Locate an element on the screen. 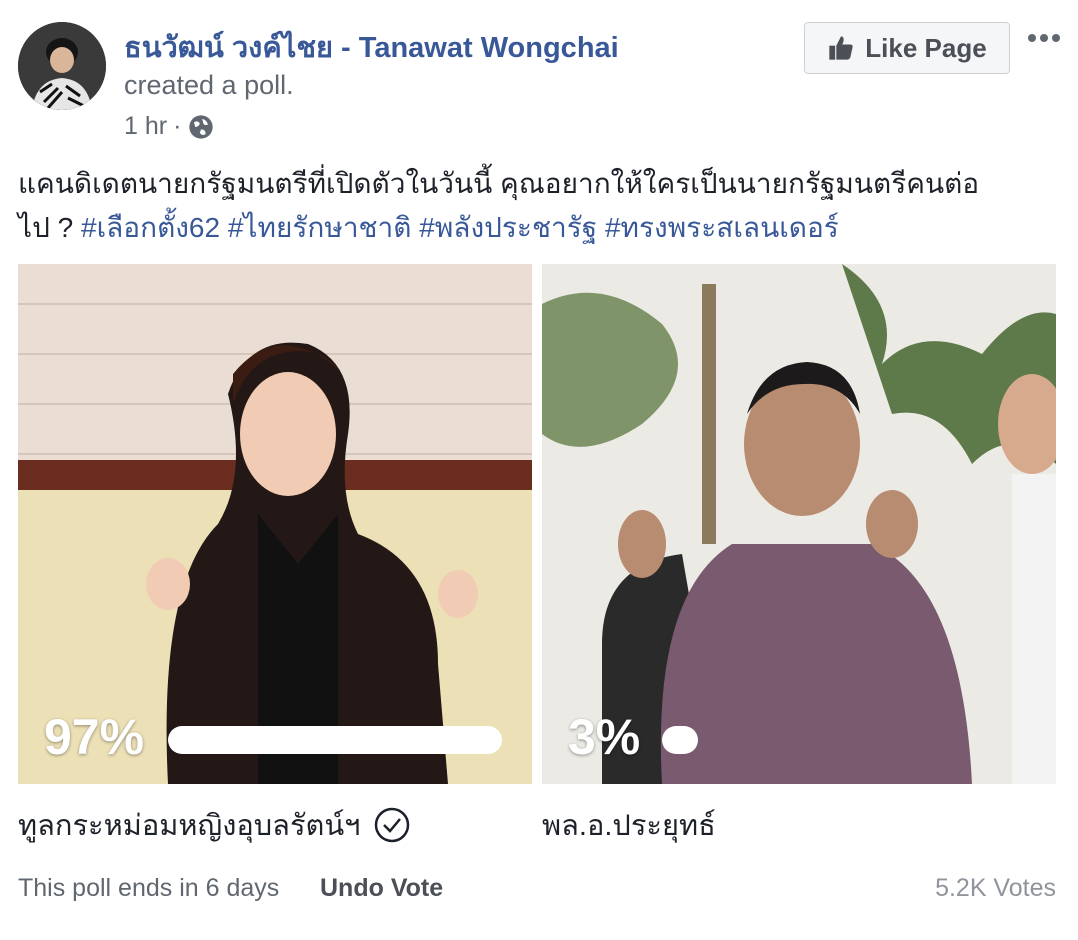  voted-check-icon is located at coordinates (392, 825).